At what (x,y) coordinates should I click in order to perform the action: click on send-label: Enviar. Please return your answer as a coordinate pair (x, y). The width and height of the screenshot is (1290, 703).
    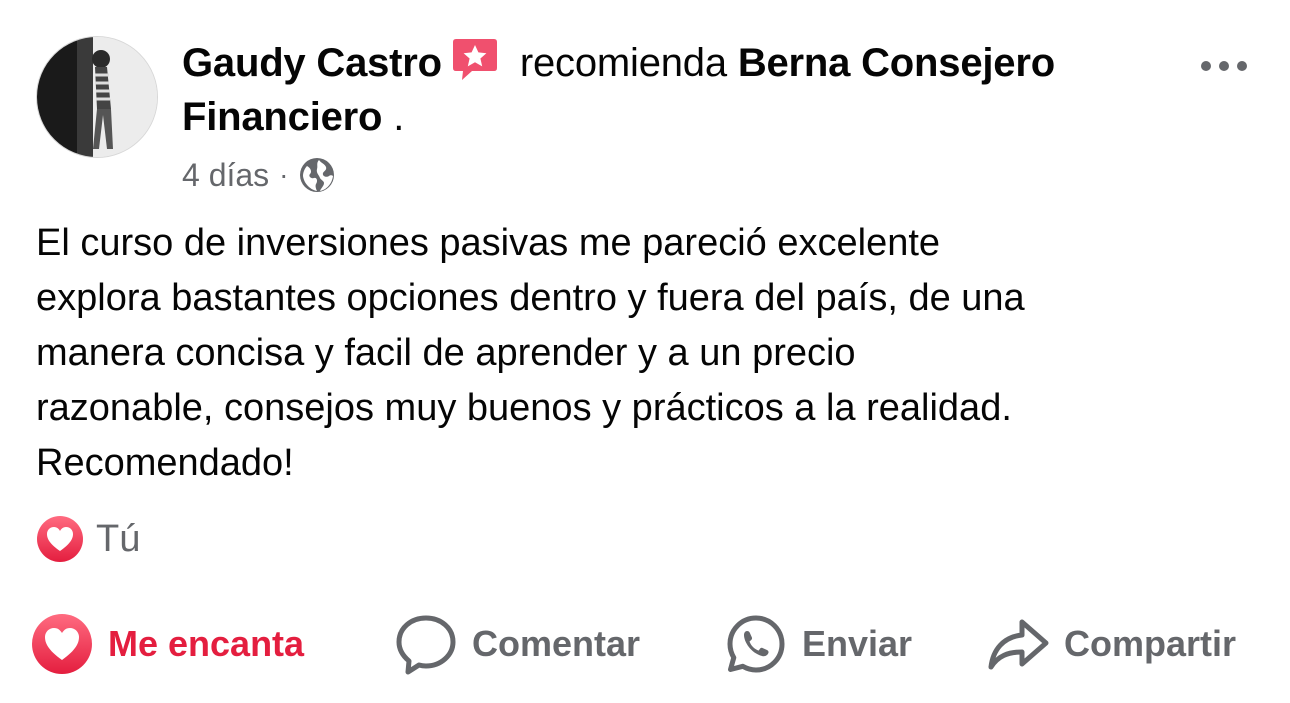
    Looking at the image, I should click on (857, 643).